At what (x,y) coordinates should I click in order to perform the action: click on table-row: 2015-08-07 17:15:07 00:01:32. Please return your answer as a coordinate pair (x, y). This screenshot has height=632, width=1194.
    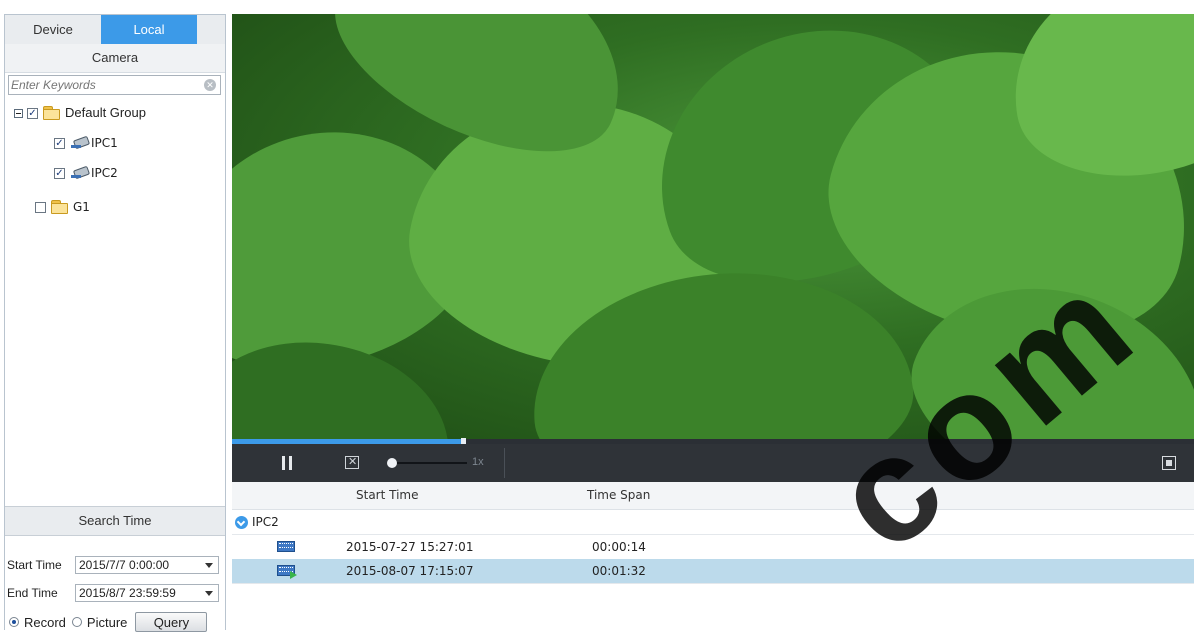
    Looking at the image, I should click on (713, 571).